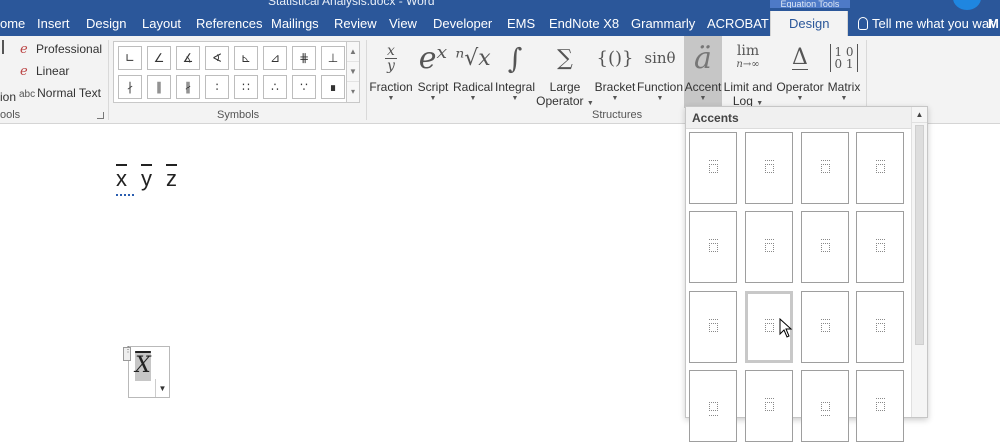 The width and height of the screenshot is (1000, 442). I want to click on tab-references: References, so click(229, 25).